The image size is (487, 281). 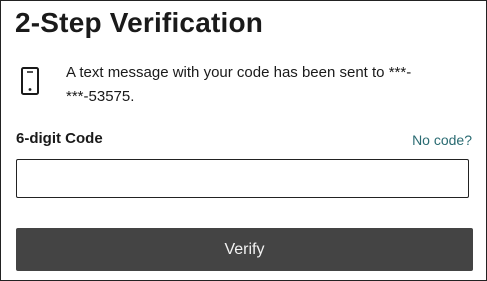 What do you see at coordinates (242, 178) in the screenshot?
I see `code-input` at bounding box center [242, 178].